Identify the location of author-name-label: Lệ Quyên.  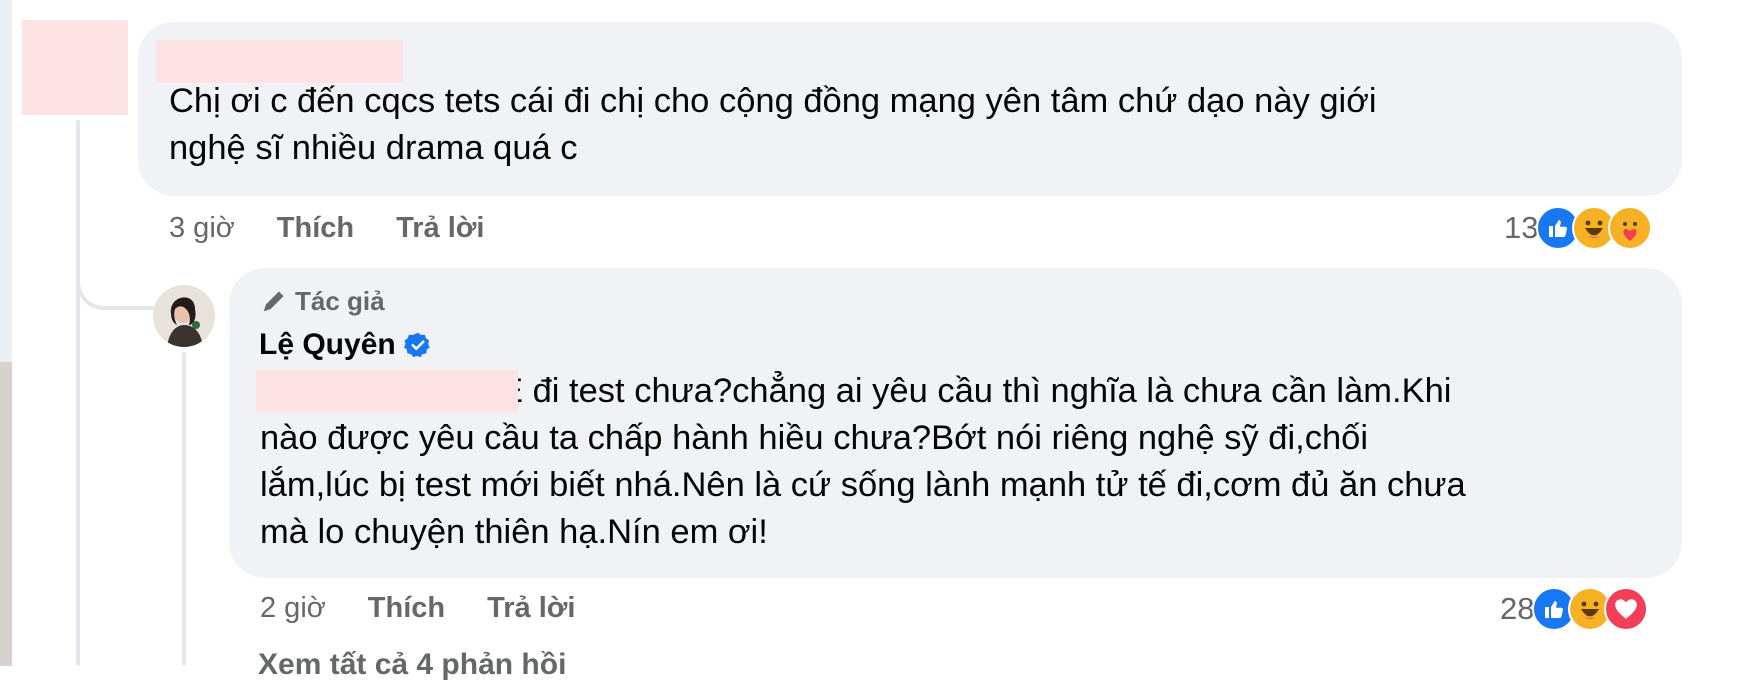
(327, 345).